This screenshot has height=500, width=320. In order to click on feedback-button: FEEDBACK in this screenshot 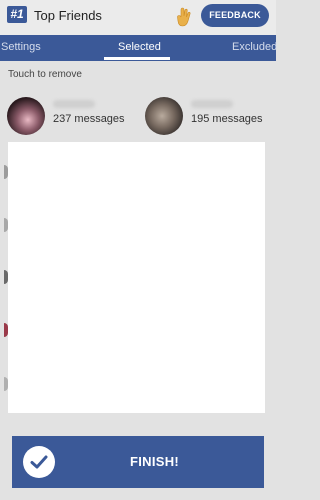, I will do `click(235, 15)`.